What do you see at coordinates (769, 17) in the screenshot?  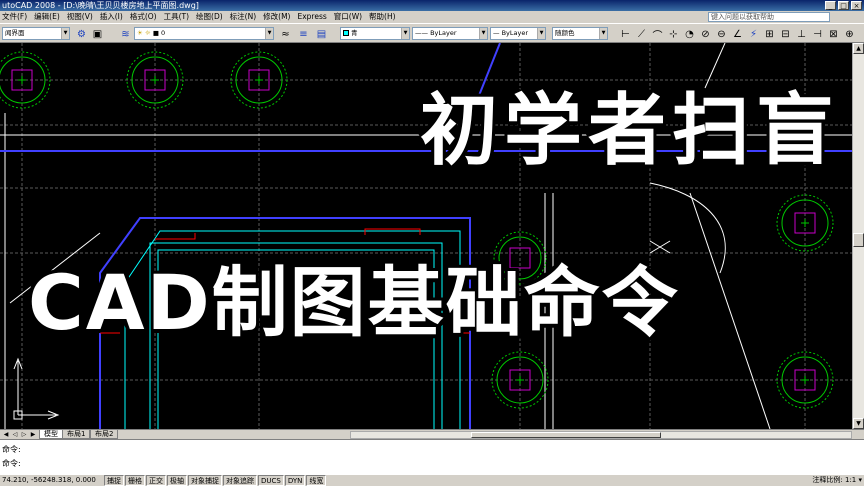 I see `help-search-input: 键入问题以获取帮助` at bounding box center [769, 17].